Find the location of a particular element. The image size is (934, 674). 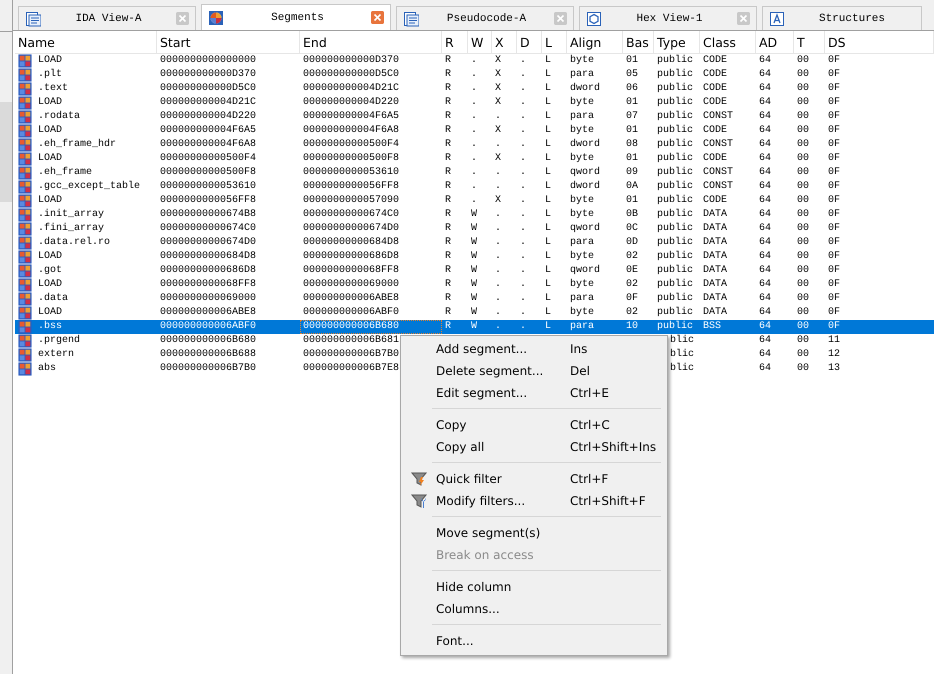

column-header: Bas is located at coordinates (638, 42).